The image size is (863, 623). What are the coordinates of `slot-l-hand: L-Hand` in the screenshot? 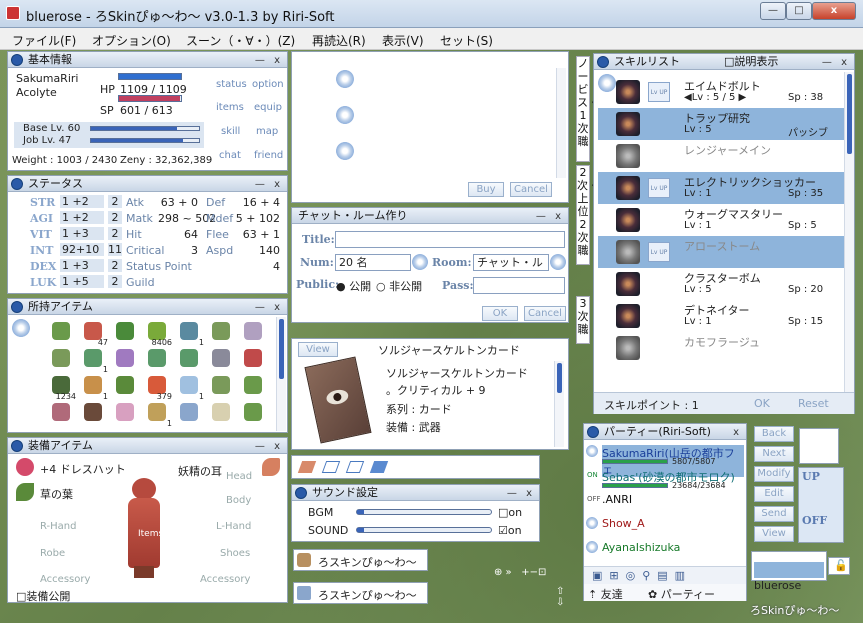 It's located at (233, 526).